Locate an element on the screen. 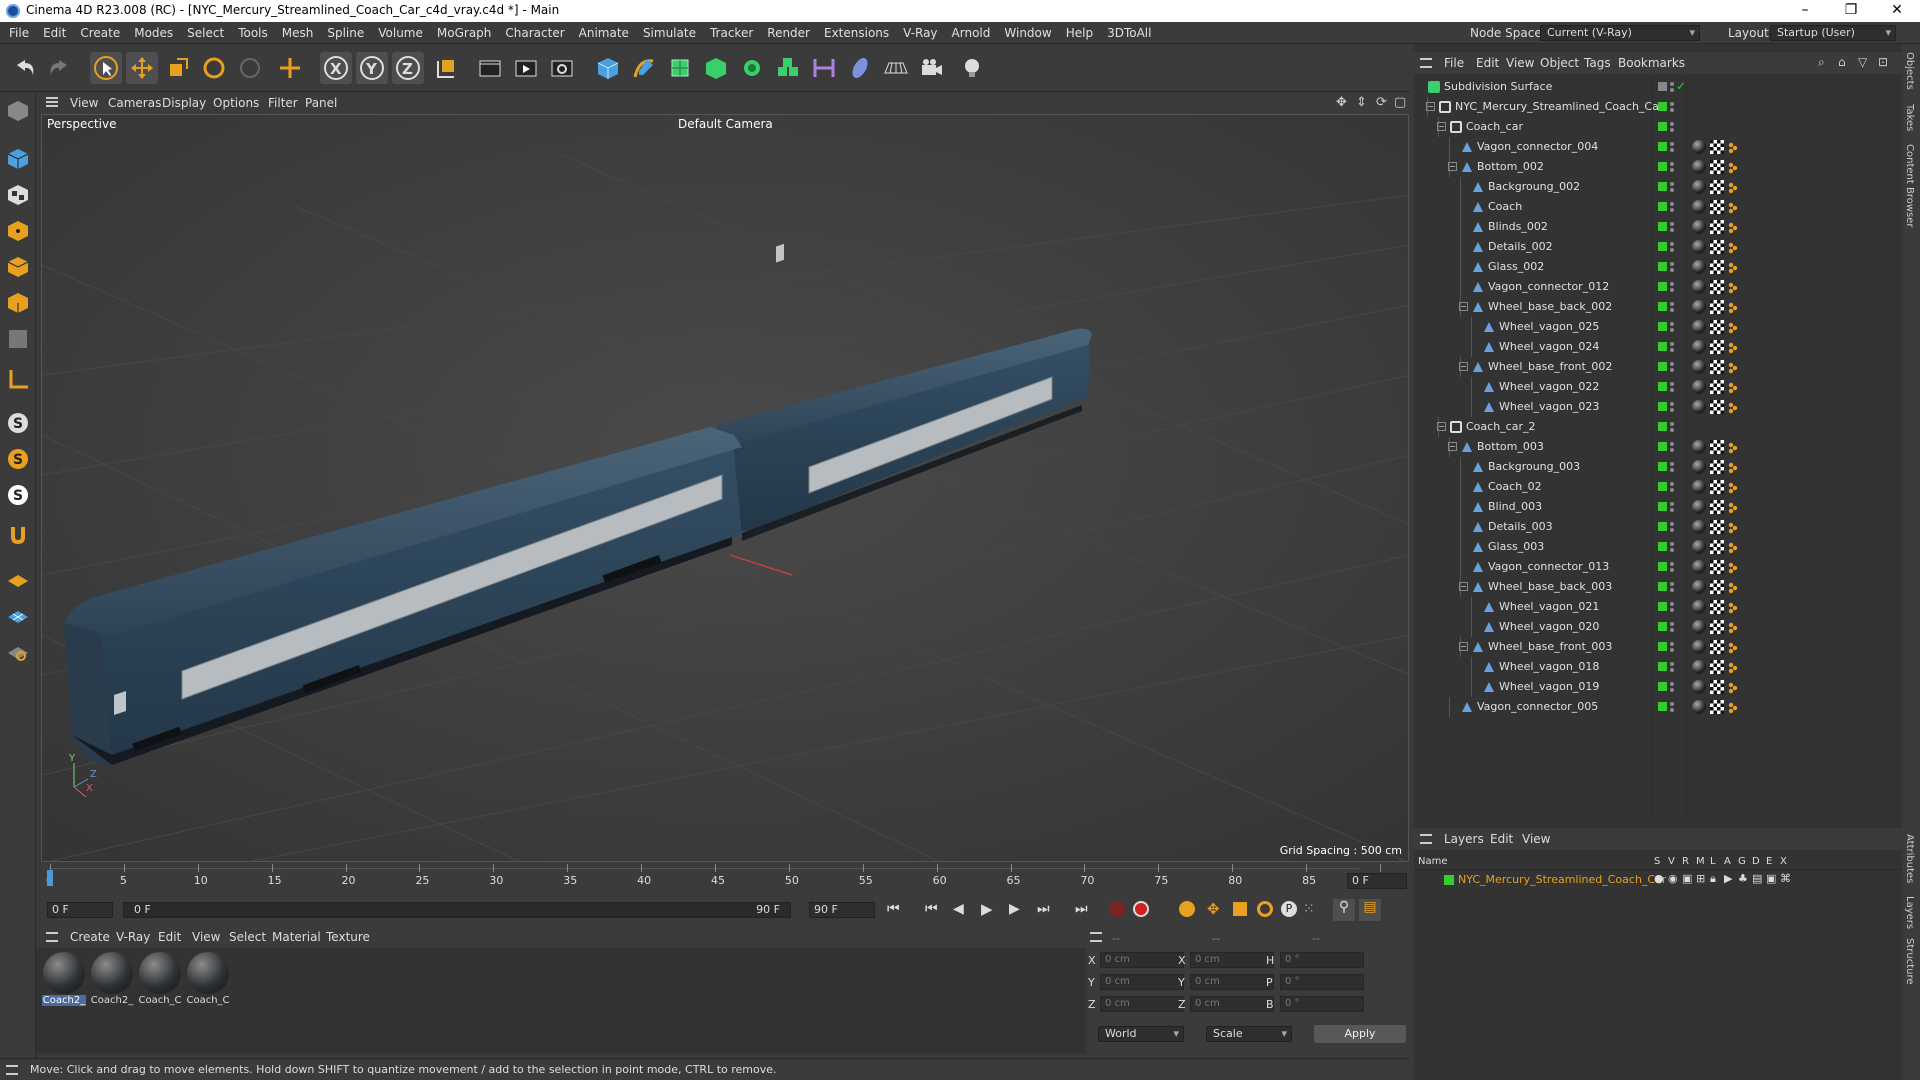  key-pla-icon: ⁙ is located at coordinates (1309, 909).